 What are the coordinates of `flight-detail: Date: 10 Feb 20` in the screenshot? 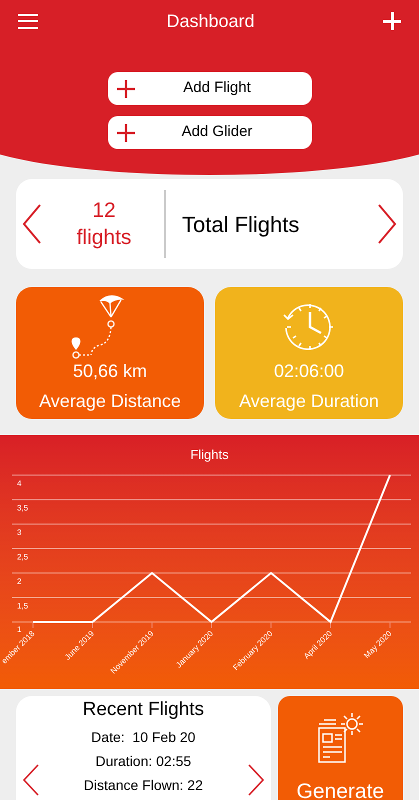 It's located at (143, 737).